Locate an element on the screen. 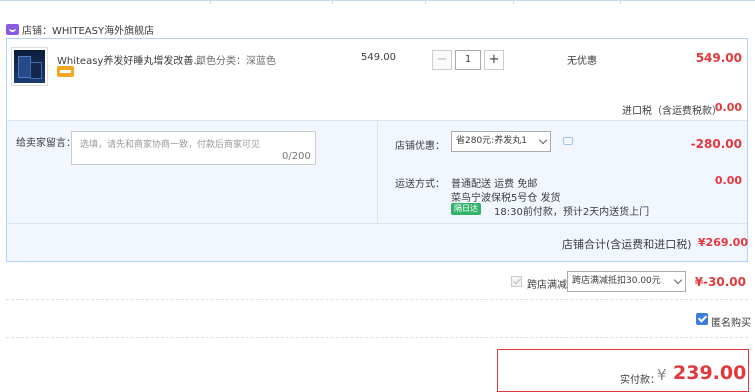 The width and height of the screenshot is (755, 392). product-attribute: 颜色分类：深蓝色 is located at coordinates (236, 61).